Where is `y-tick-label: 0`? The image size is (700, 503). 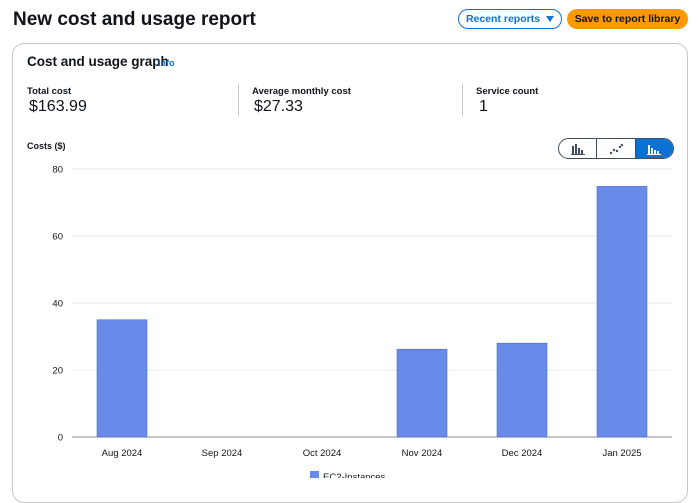
y-tick-label: 0 is located at coordinates (60, 438).